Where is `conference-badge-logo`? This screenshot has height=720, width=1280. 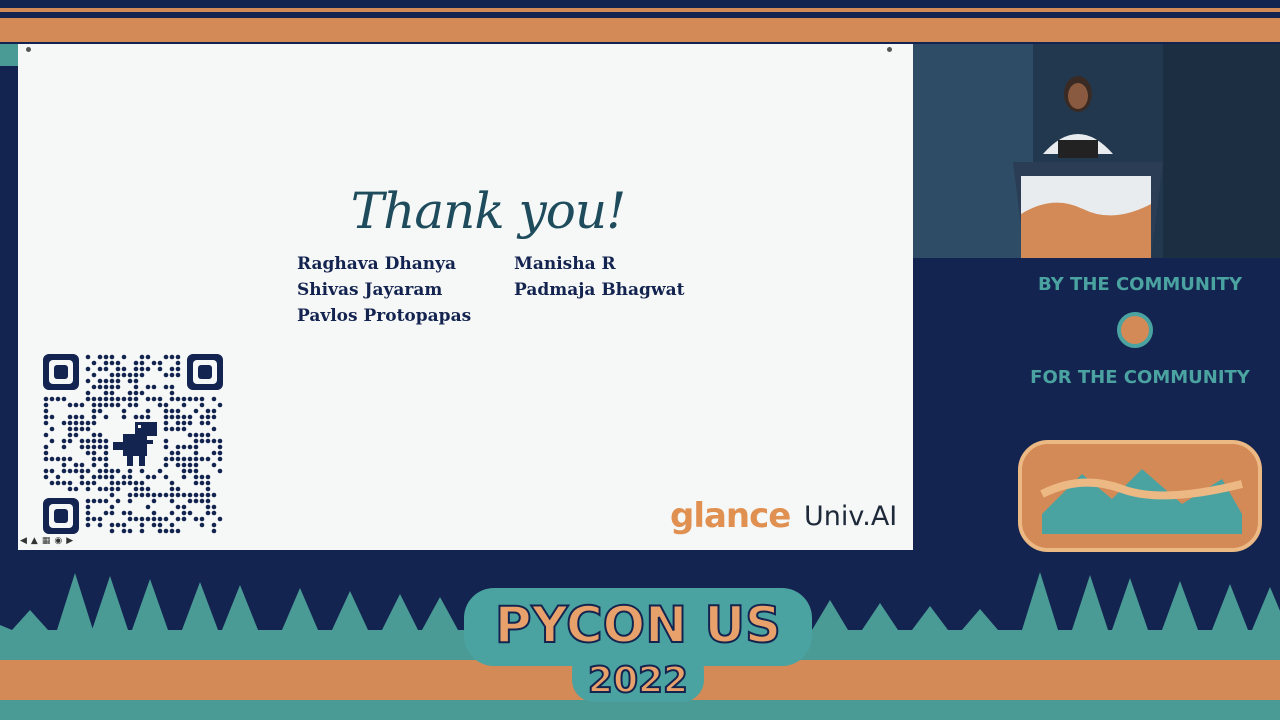
conference-badge-logo is located at coordinates (1140, 496).